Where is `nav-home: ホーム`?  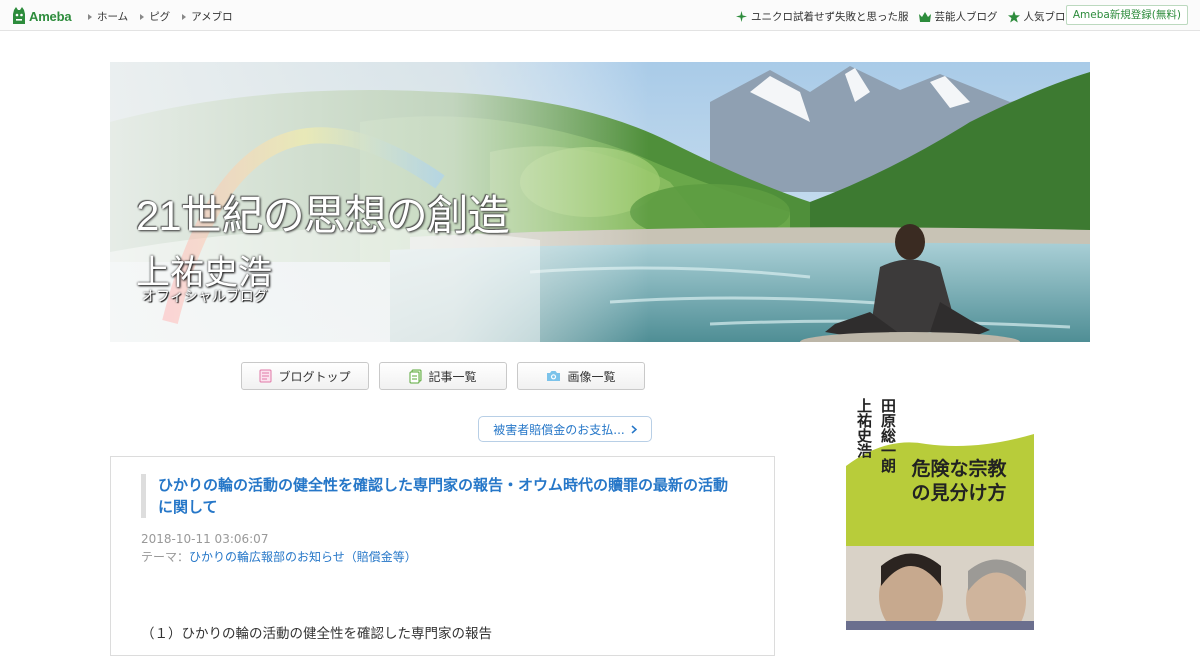 nav-home: ホーム is located at coordinates (108, 16).